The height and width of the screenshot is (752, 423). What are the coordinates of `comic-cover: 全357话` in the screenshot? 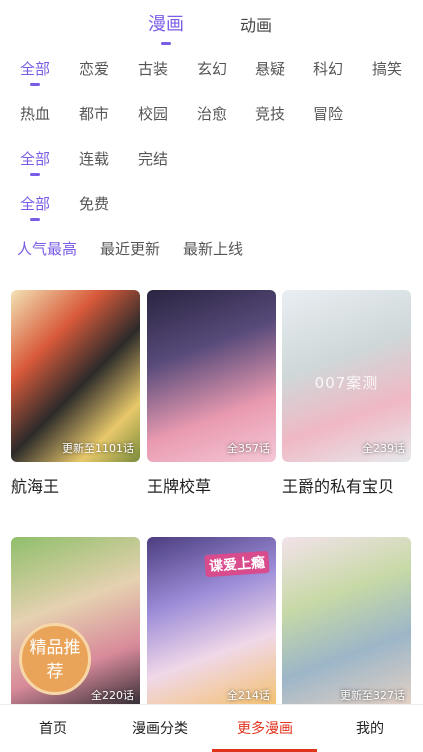 It's located at (211, 376).